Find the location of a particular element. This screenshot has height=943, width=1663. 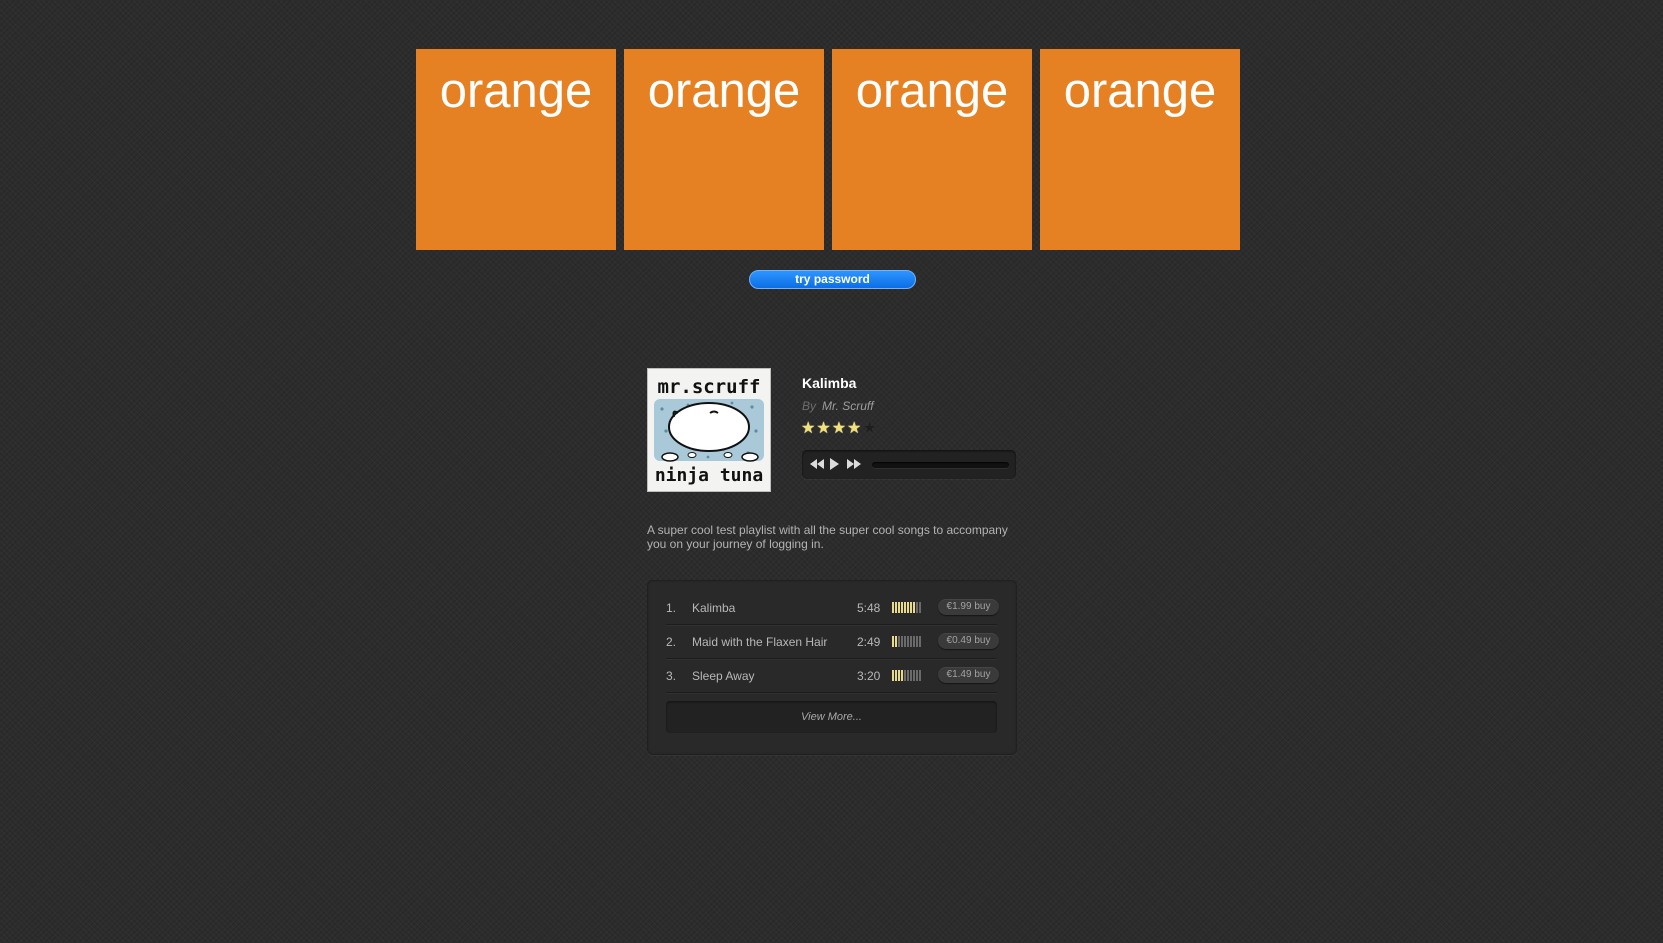

album-art-top-text: mr.scruff is located at coordinates (709, 387).